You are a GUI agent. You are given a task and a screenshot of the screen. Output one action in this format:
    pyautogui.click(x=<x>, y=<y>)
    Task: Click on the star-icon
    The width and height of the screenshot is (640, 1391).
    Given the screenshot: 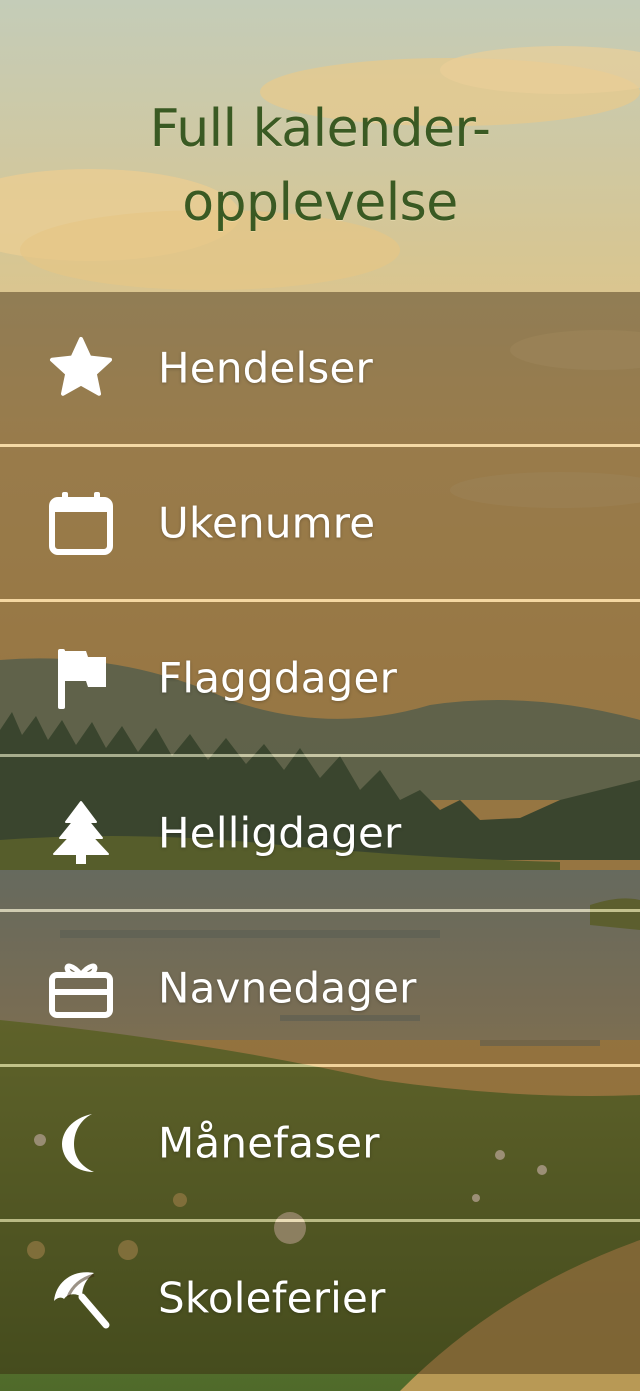 What is the action you would take?
    pyautogui.click(x=81, y=368)
    